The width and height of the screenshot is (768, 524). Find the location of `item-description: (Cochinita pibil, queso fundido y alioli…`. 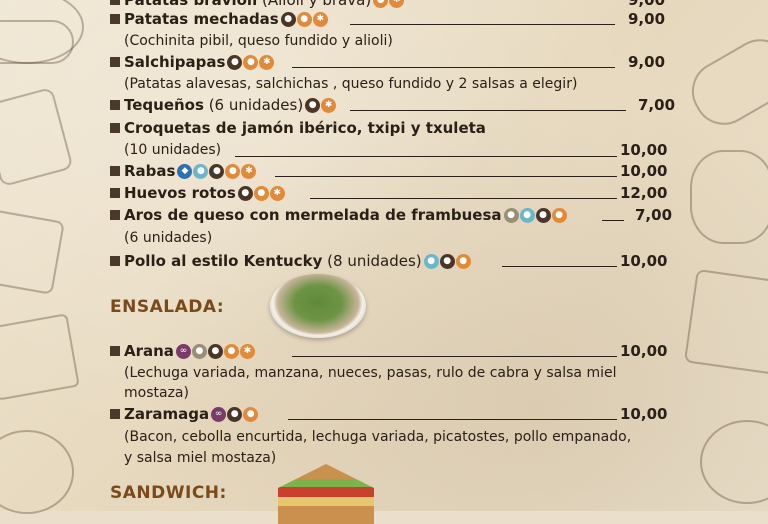

item-description: (Cochinita pibil, queso fundido y alioli… is located at coordinates (258, 41).